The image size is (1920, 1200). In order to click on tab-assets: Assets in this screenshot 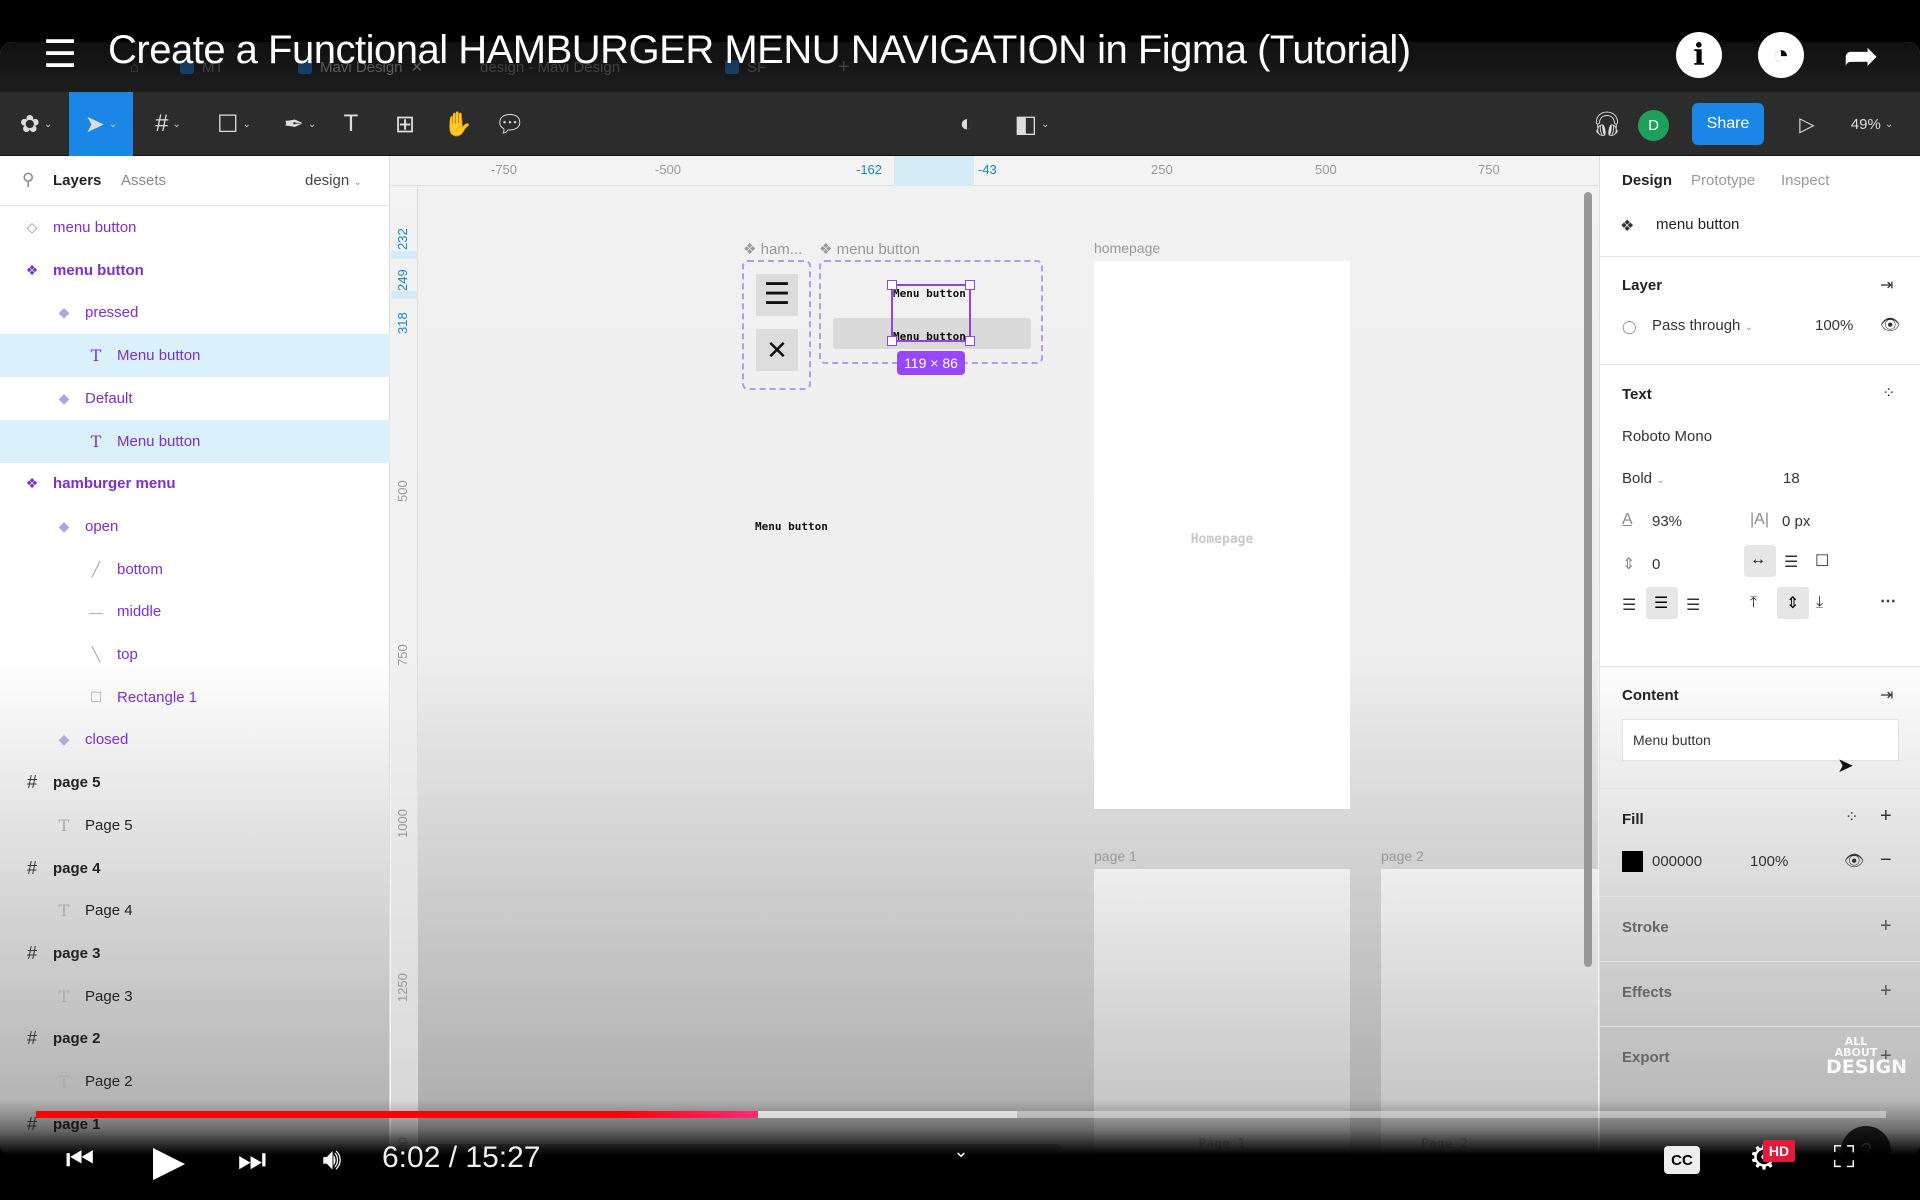, I will do `click(143, 180)`.